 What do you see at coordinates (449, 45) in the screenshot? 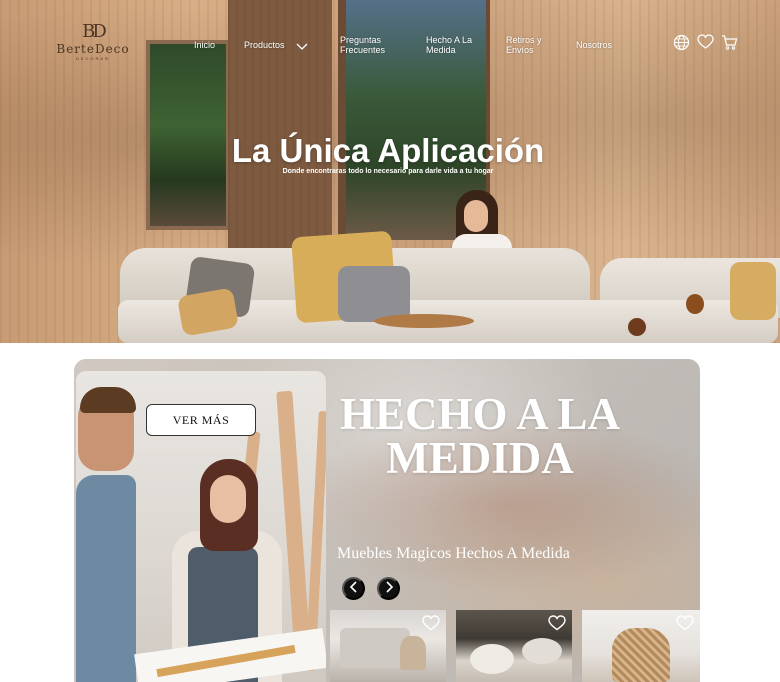
I see `nav-hecho-a-la-medida: Hecho A La Medida` at bounding box center [449, 45].